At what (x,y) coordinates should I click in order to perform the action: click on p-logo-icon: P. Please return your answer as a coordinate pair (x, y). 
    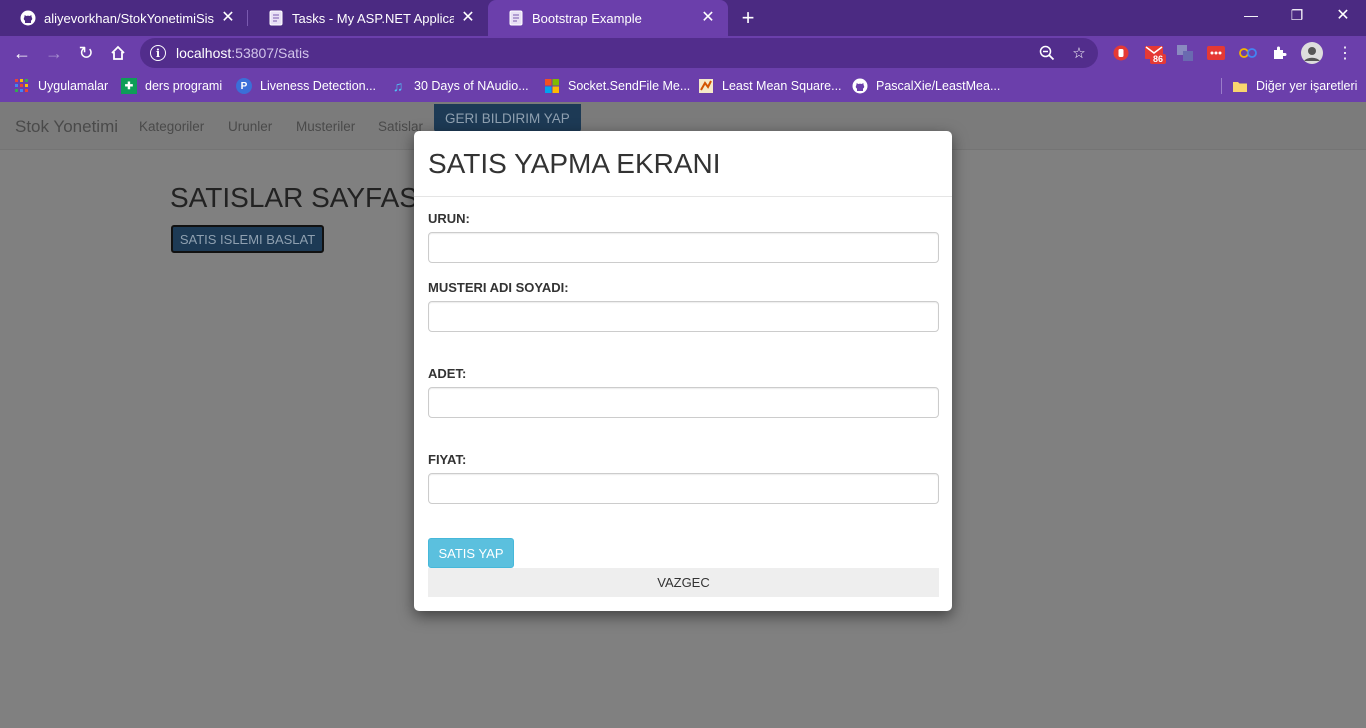
    Looking at the image, I should click on (244, 86).